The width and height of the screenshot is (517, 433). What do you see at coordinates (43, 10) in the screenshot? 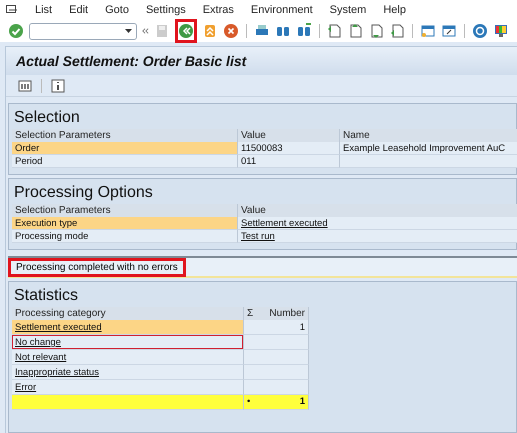
I see `menu-item: List` at bounding box center [43, 10].